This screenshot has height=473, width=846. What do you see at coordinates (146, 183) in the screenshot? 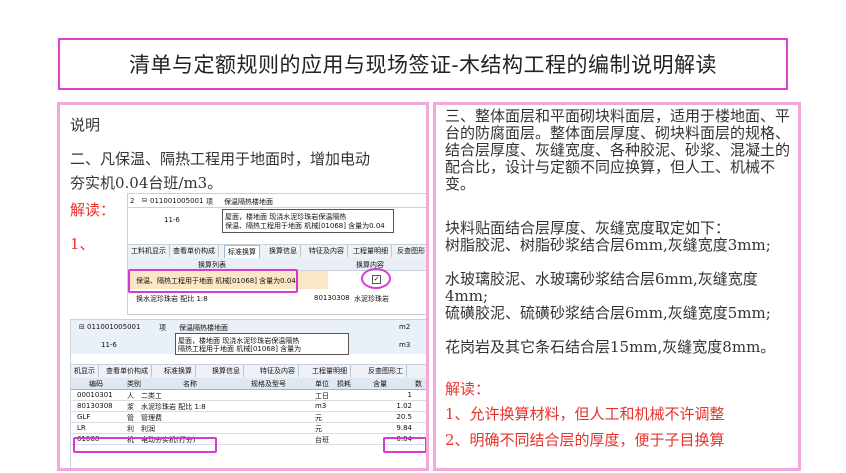
I see `left-para-line2: 夯实机0.04台班/m3。` at bounding box center [146, 183].